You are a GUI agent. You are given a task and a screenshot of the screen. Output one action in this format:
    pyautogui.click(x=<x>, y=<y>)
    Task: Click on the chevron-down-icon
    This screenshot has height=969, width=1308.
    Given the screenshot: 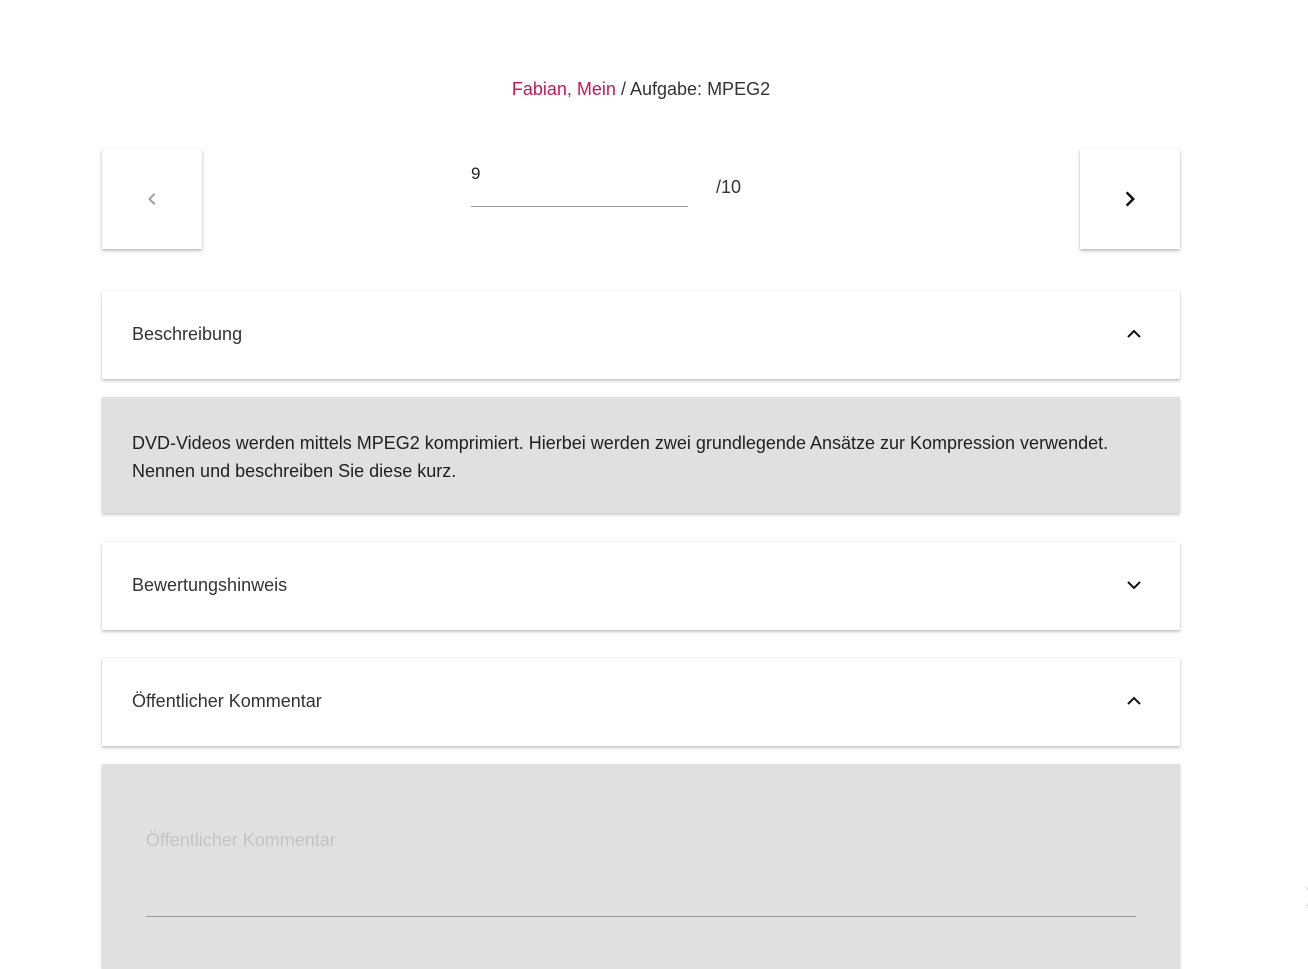 What is the action you would take?
    pyautogui.click(x=1134, y=585)
    